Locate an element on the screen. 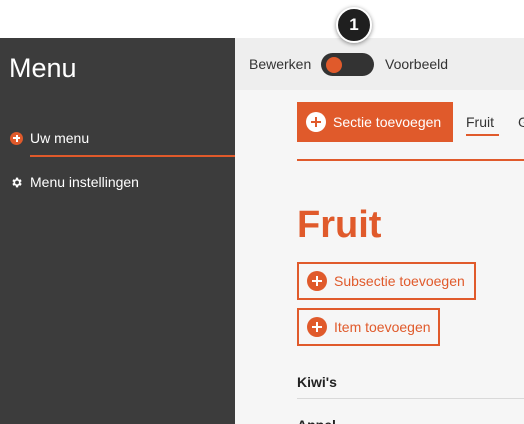  tabs-divider is located at coordinates (410, 160).